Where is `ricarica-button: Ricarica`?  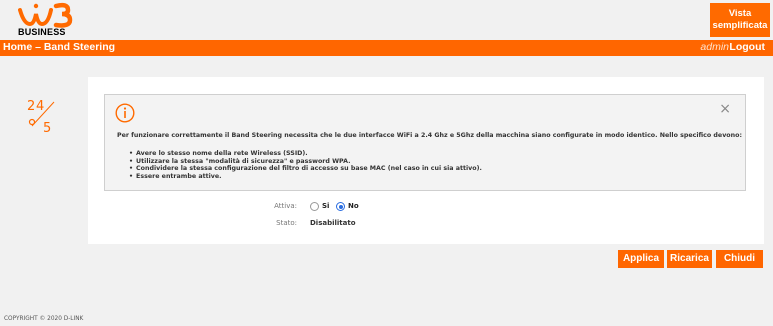
ricarica-button: Ricarica is located at coordinates (689, 259).